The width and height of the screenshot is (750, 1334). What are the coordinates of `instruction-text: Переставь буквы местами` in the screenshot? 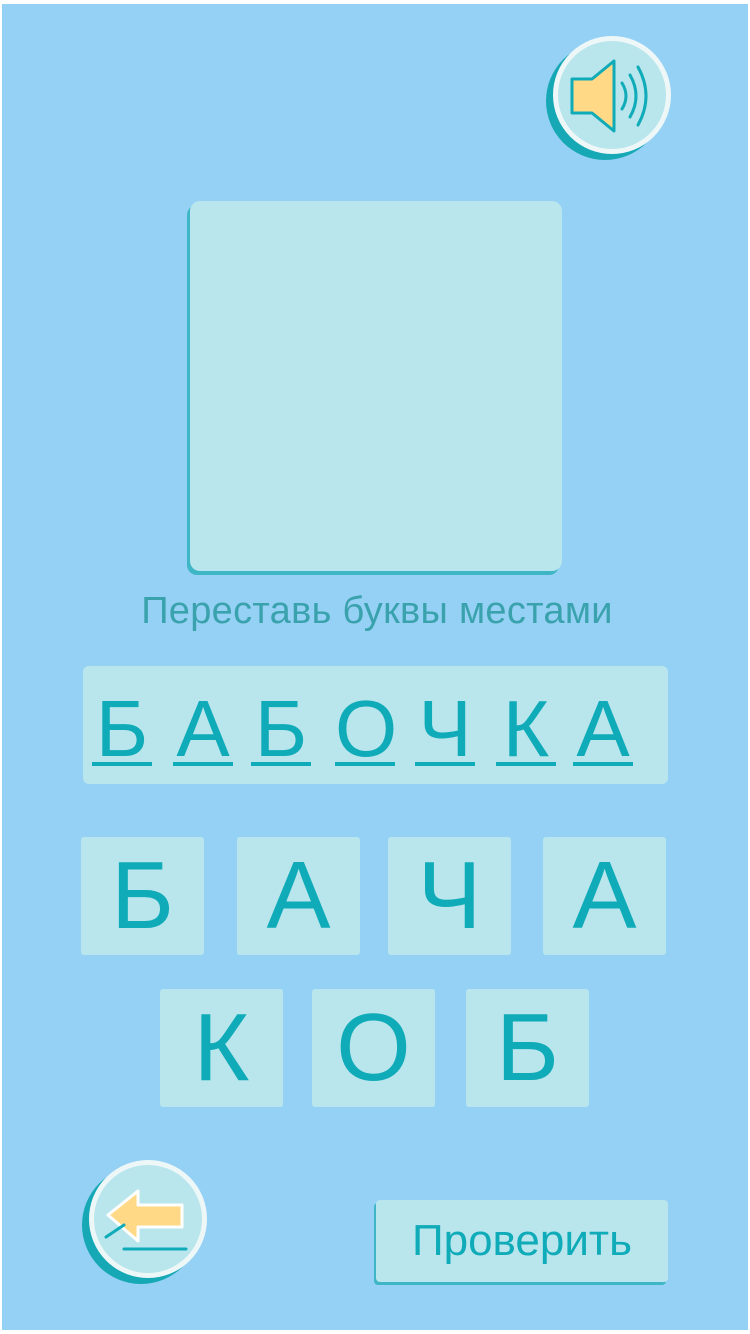 It's located at (377, 611).